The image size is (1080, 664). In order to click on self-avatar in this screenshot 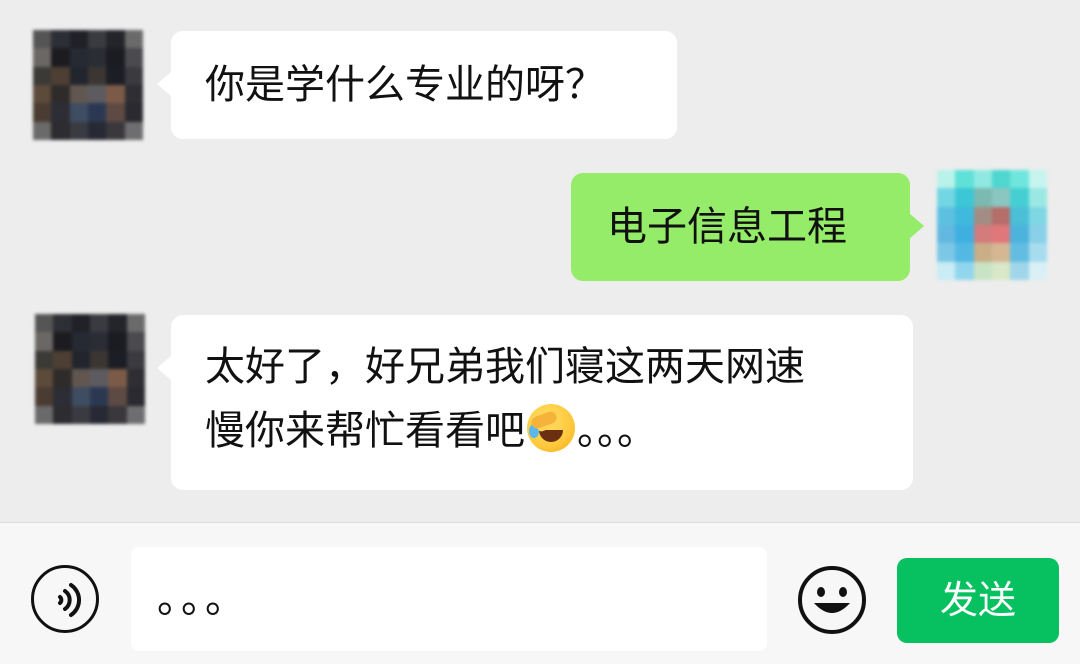, I will do `click(992, 225)`.